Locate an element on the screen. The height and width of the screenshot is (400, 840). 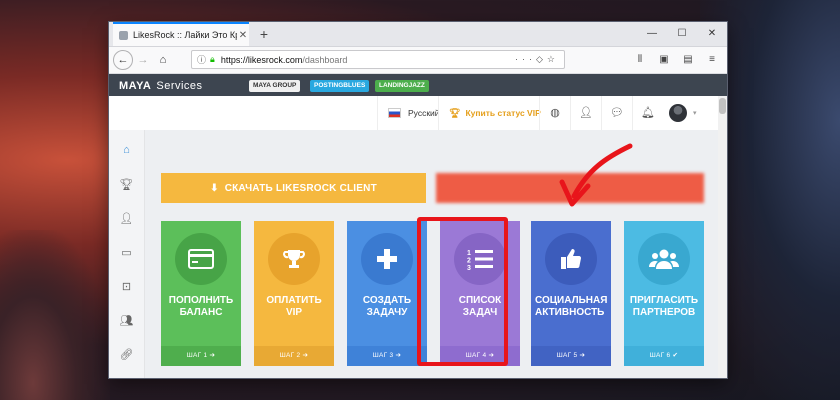
logo-text: MAYA is located at coordinates (135, 86).